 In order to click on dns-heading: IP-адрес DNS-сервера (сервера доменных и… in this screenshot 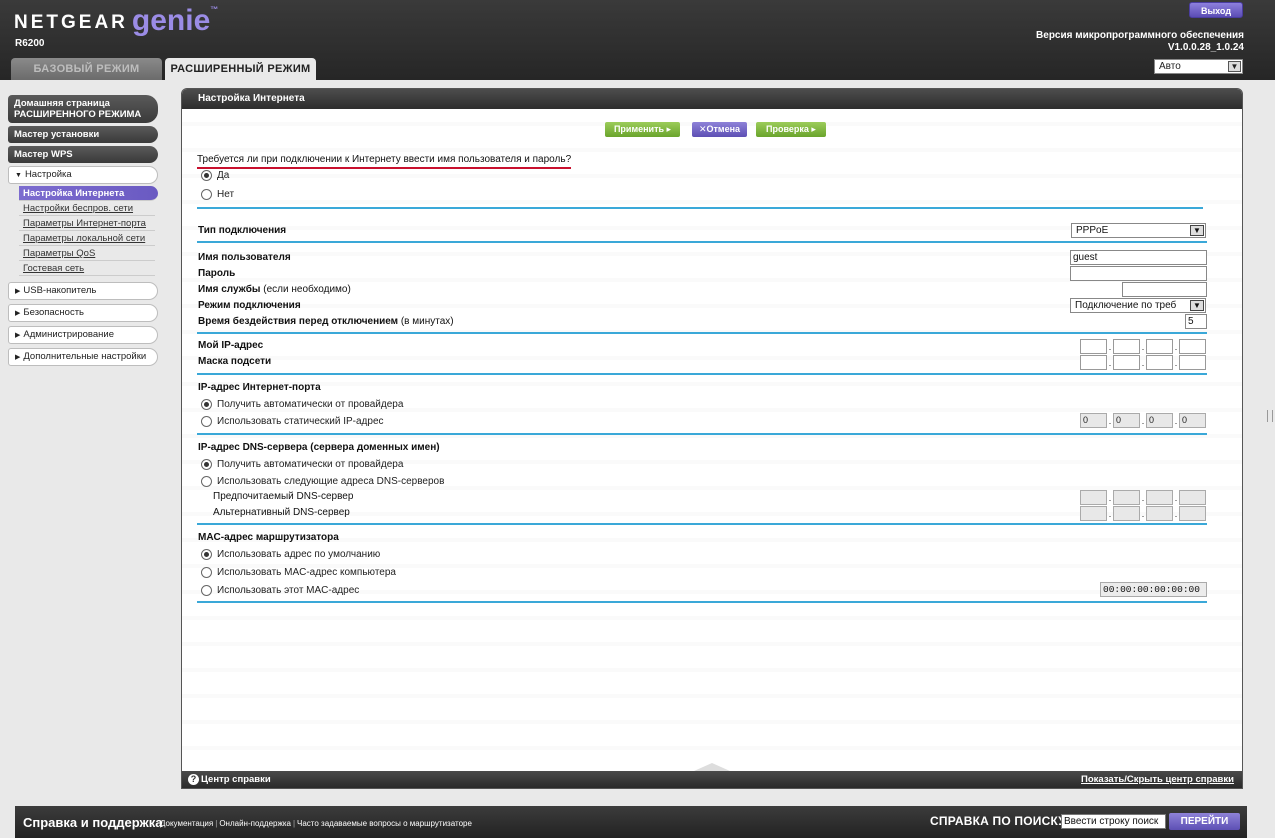, I will do `click(319, 447)`.